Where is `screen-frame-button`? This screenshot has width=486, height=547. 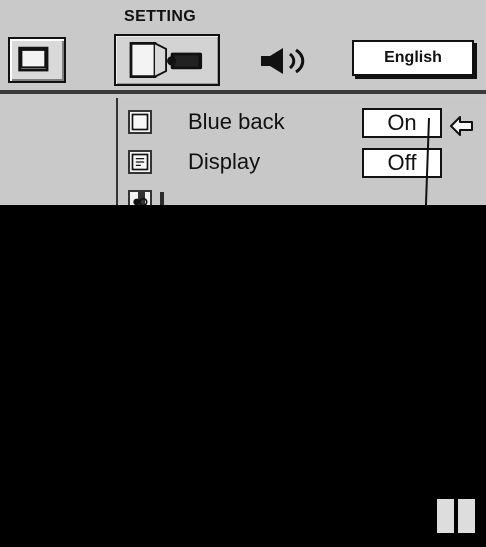 screen-frame-button is located at coordinates (37, 60).